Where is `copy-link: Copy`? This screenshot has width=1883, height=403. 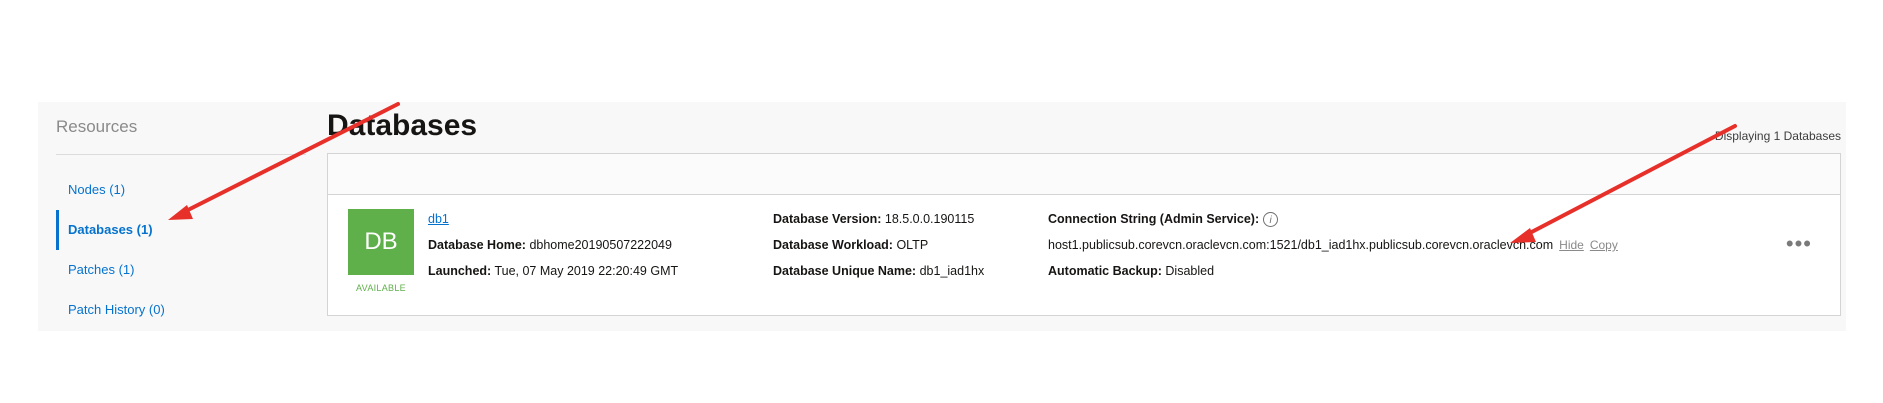 copy-link: Copy is located at coordinates (1604, 245).